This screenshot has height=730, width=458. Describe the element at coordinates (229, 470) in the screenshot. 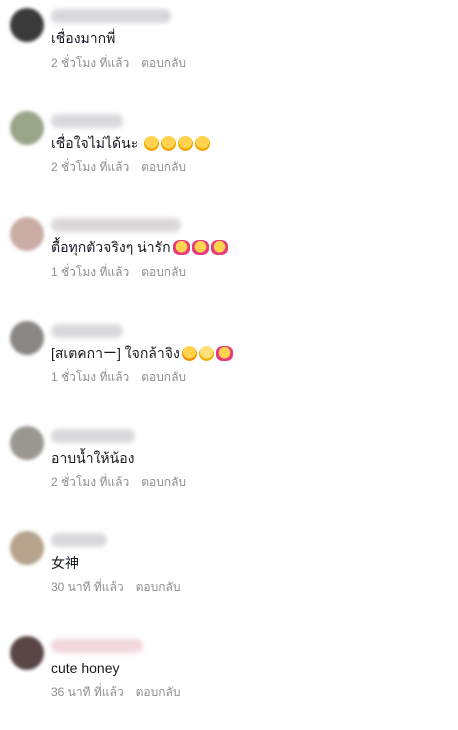

I see `comment-item: อาบน้ำให้น้อง 2 ชั่วโมง ที่แล้ว ตอบกลับ` at that location.